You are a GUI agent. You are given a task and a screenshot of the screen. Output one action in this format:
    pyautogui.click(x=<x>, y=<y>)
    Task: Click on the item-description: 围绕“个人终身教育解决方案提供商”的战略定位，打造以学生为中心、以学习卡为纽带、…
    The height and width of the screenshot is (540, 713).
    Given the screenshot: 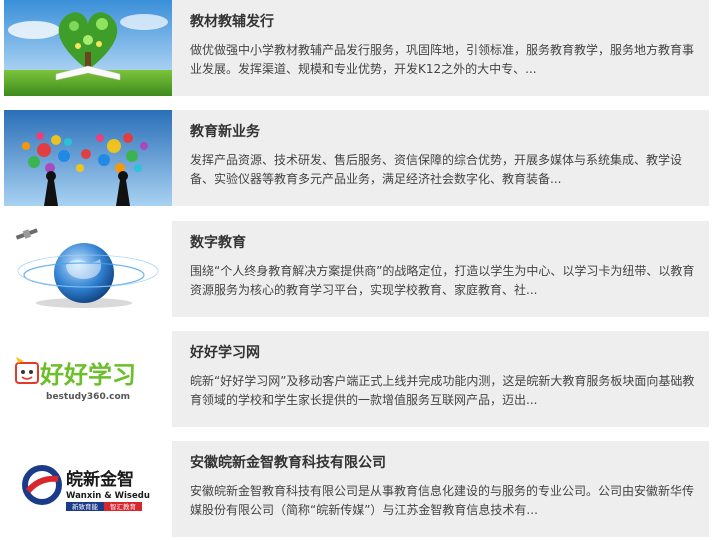 What is the action you would take?
    pyautogui.click(x=442, y=280)
    